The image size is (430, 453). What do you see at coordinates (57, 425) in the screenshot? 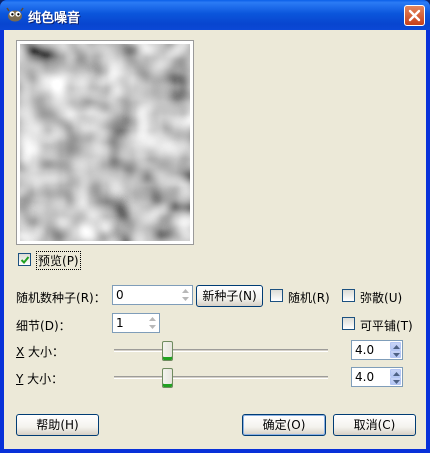
I see `help-button: 帮助(H)` at bounding box center [57, 425].